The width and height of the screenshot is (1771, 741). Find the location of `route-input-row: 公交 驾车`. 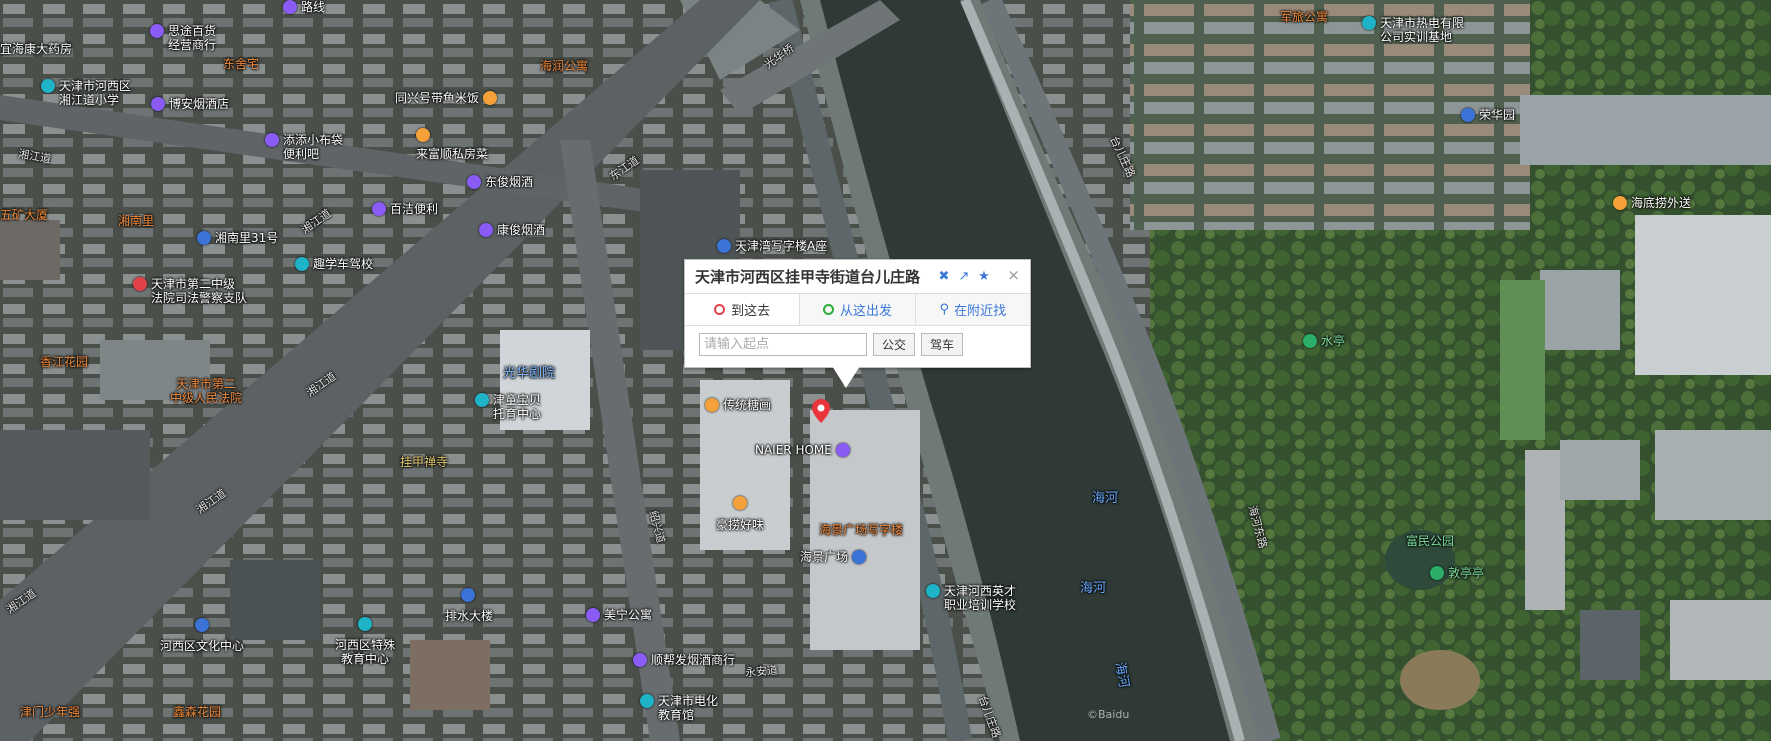

route-input-row: 公交 驾车 is located at coordinates (831, 344).